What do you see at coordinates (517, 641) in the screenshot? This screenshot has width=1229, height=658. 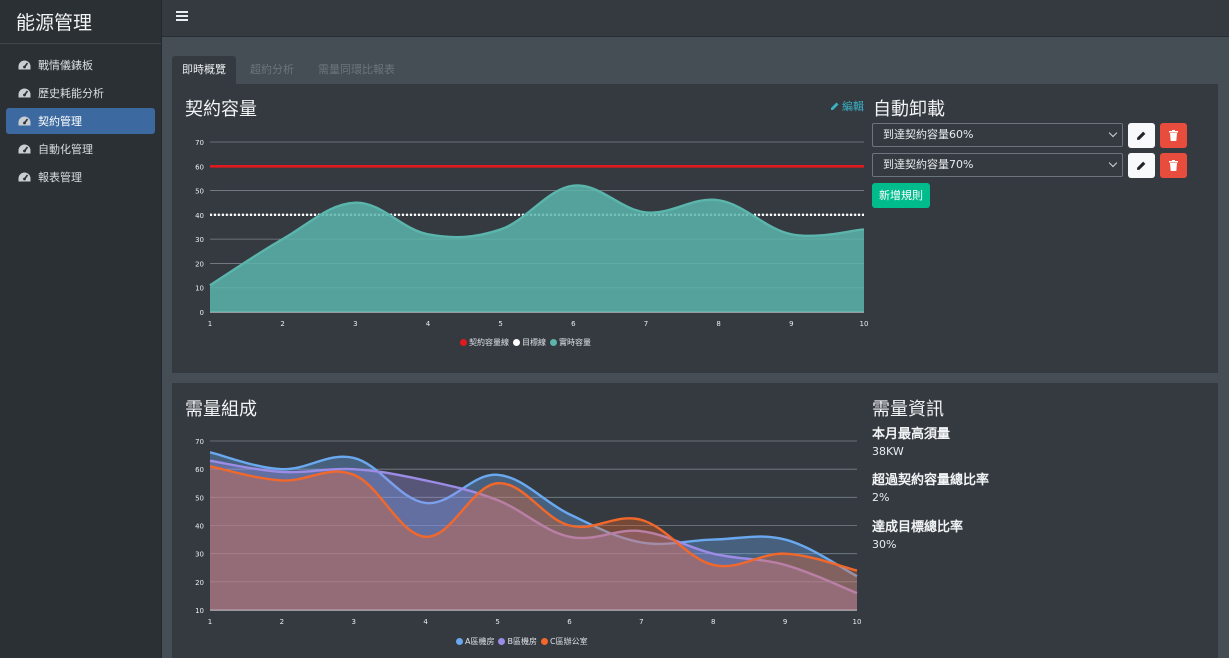 I see `legend-item: B區機房` at bounding box center [517, 641].